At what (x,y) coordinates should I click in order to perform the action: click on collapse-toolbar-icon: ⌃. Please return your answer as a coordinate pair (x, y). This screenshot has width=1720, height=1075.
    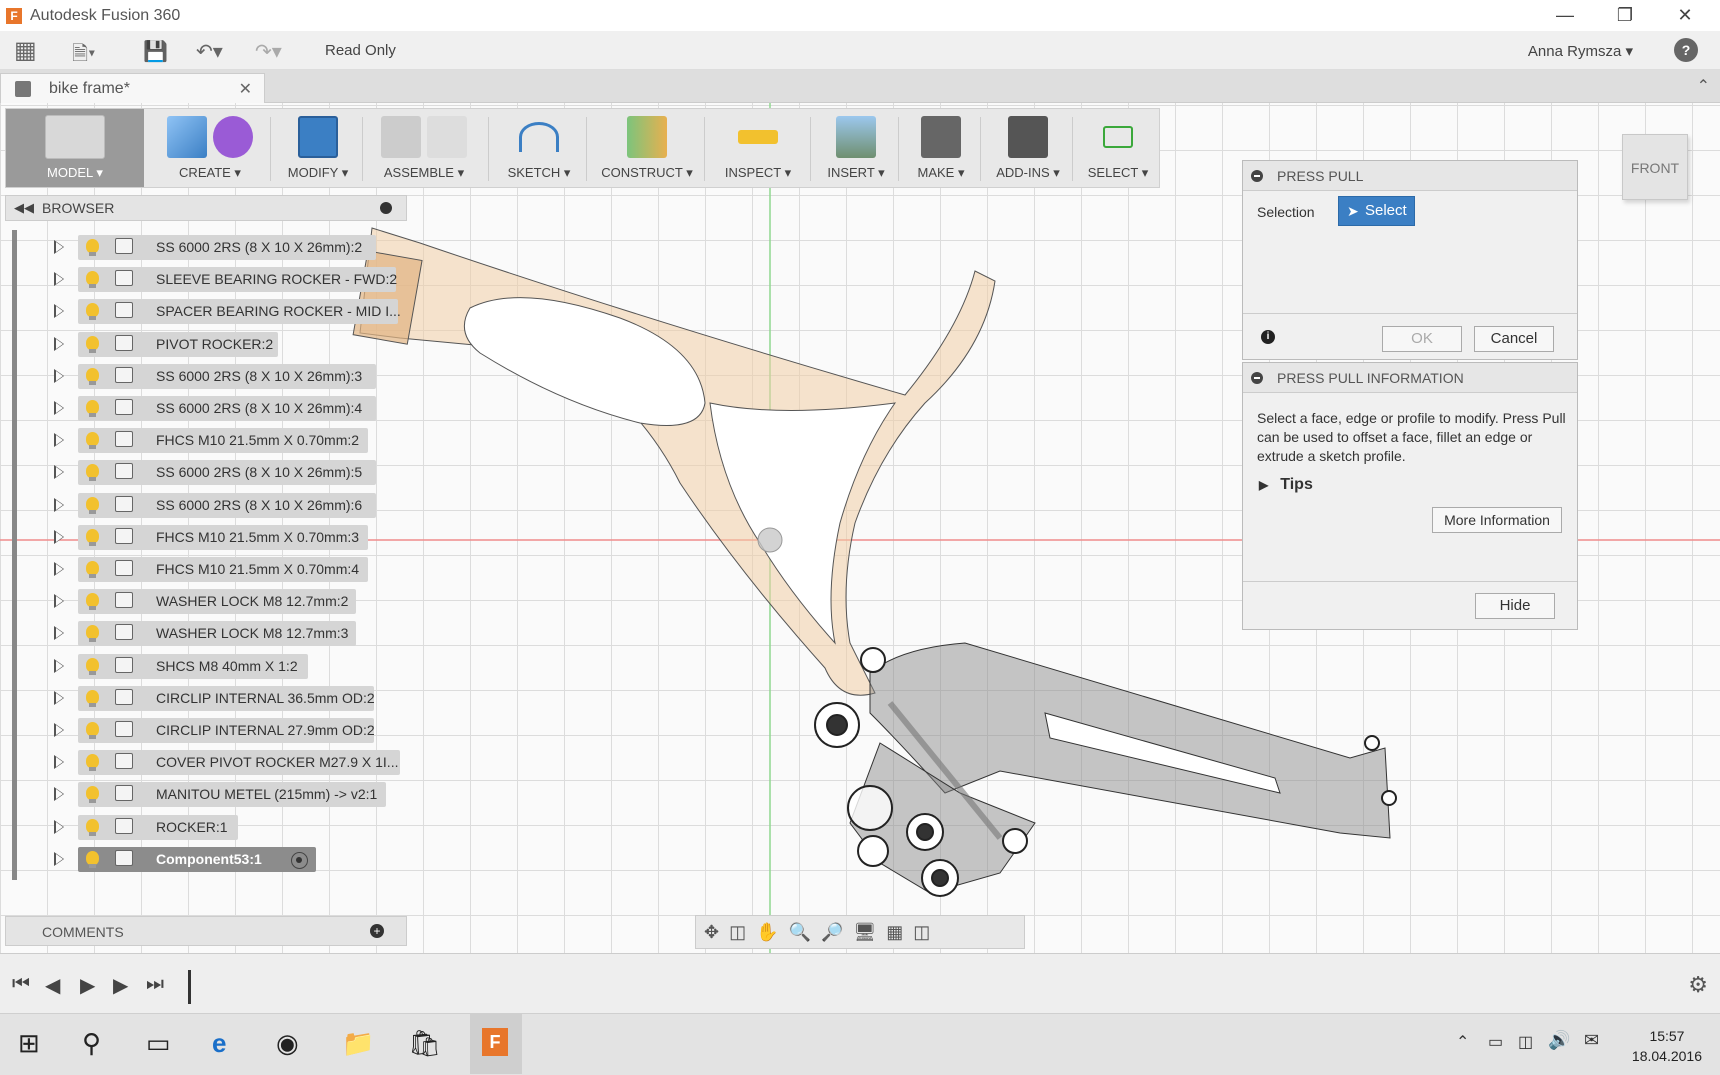
    Looking at the image, I should click on (1703, 86).